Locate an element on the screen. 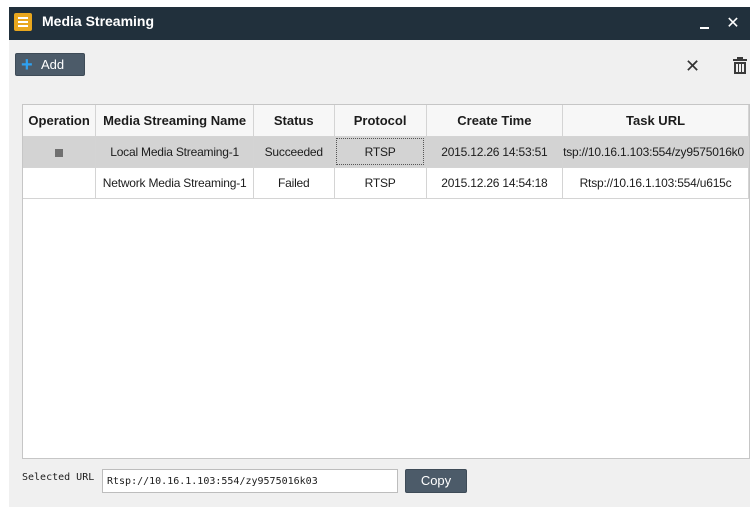  name-cell: Network Media Streaming-1 is located at coordinates (174, 183).